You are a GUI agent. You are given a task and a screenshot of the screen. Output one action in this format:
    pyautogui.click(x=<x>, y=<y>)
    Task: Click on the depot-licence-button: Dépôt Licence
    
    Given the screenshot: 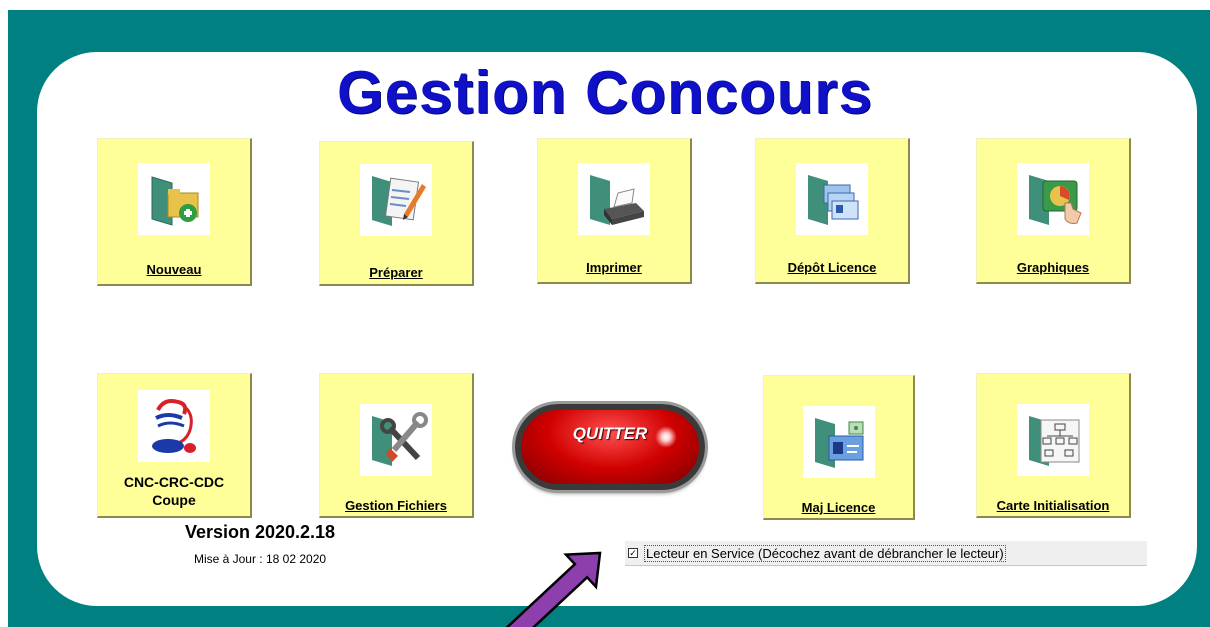 What is the action you would take?
    pyautogui.click(x=832, y=211)
    